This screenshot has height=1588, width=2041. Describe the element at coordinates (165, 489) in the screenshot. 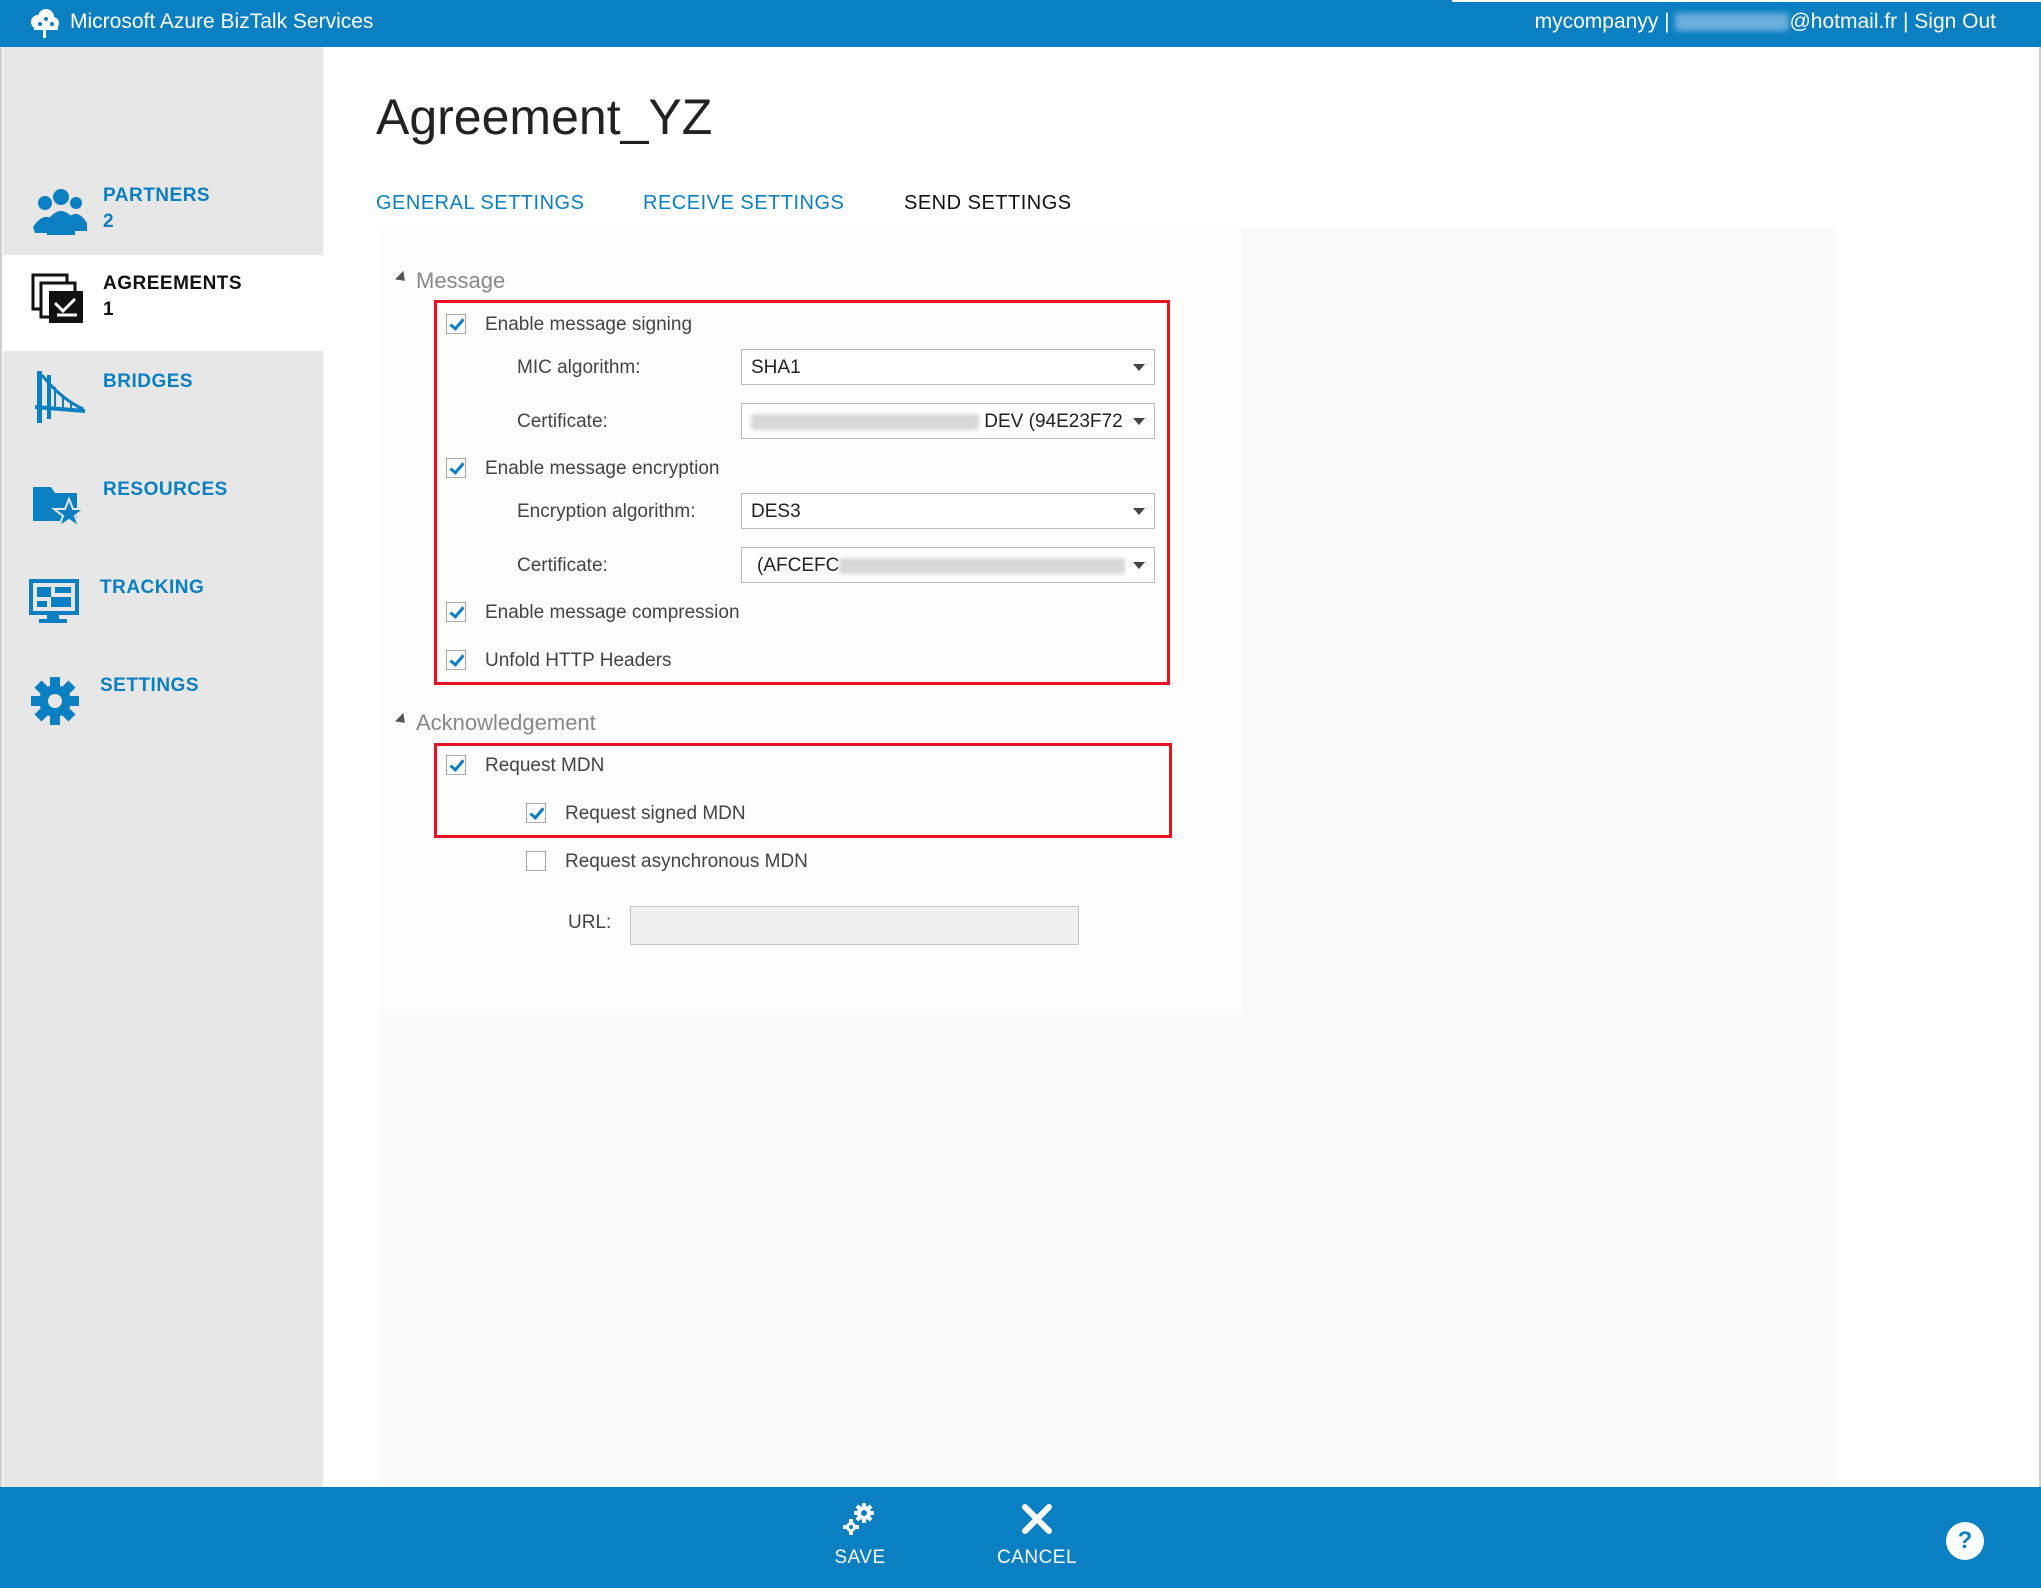

I see `sidebar-item-label: RESOURCES` at that location.